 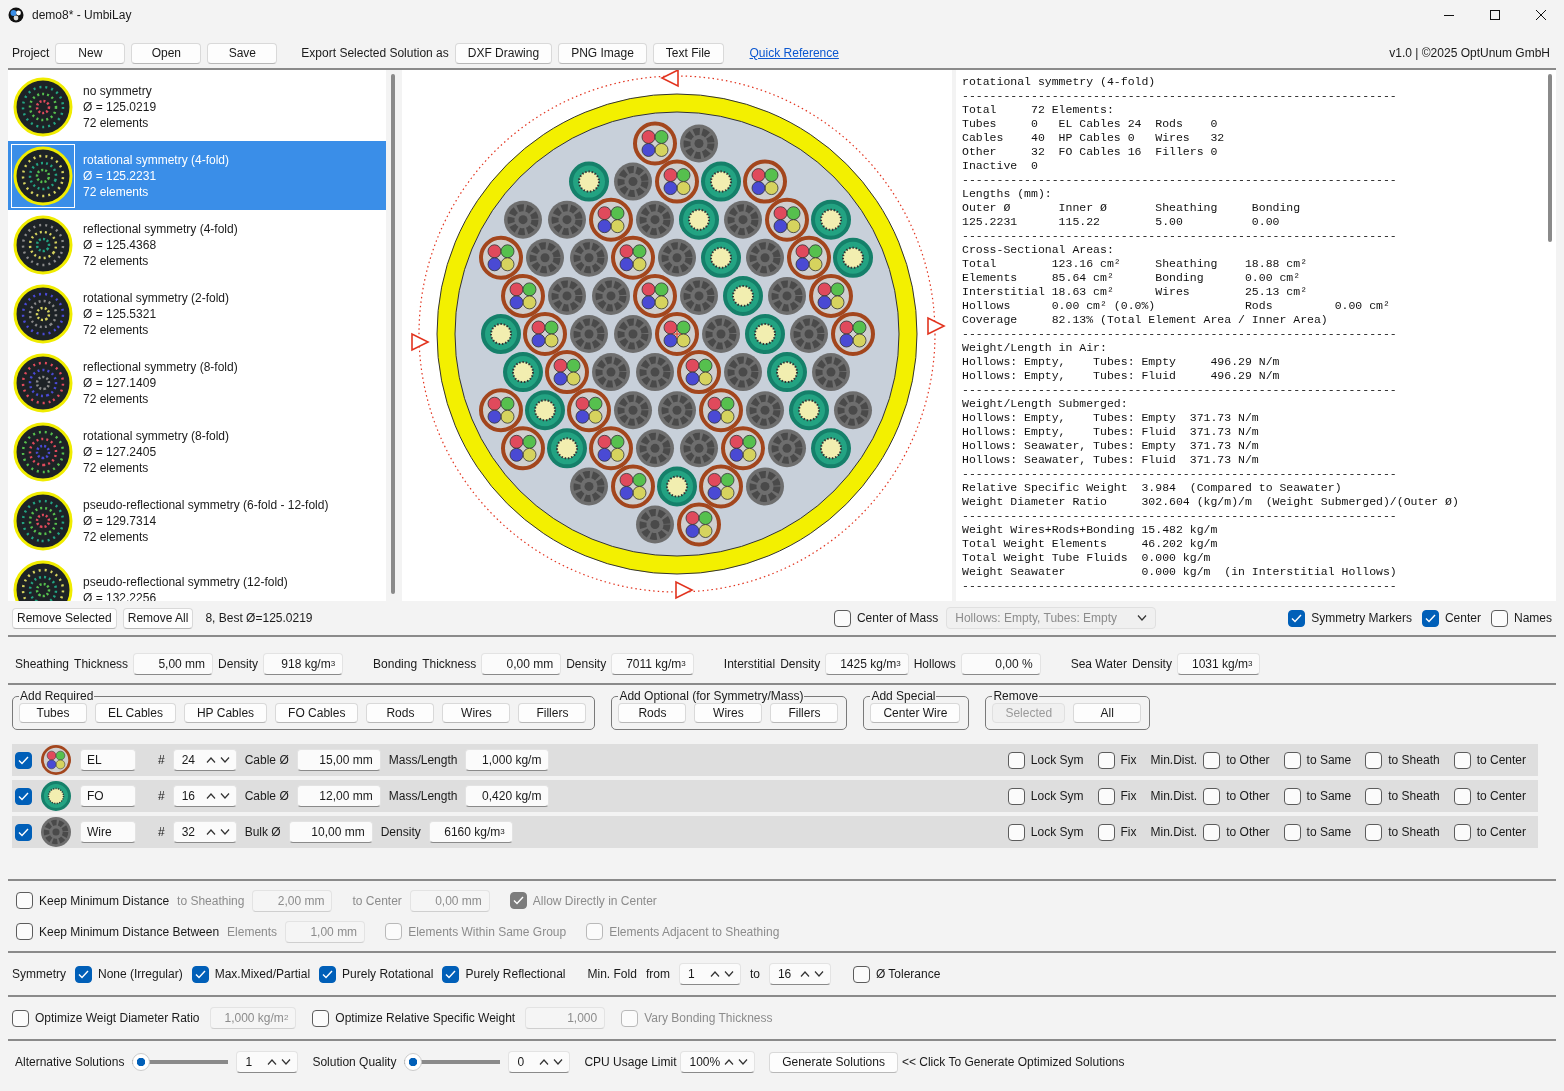 I want to click on spin-box: 0, so click(x=539, y=1062).